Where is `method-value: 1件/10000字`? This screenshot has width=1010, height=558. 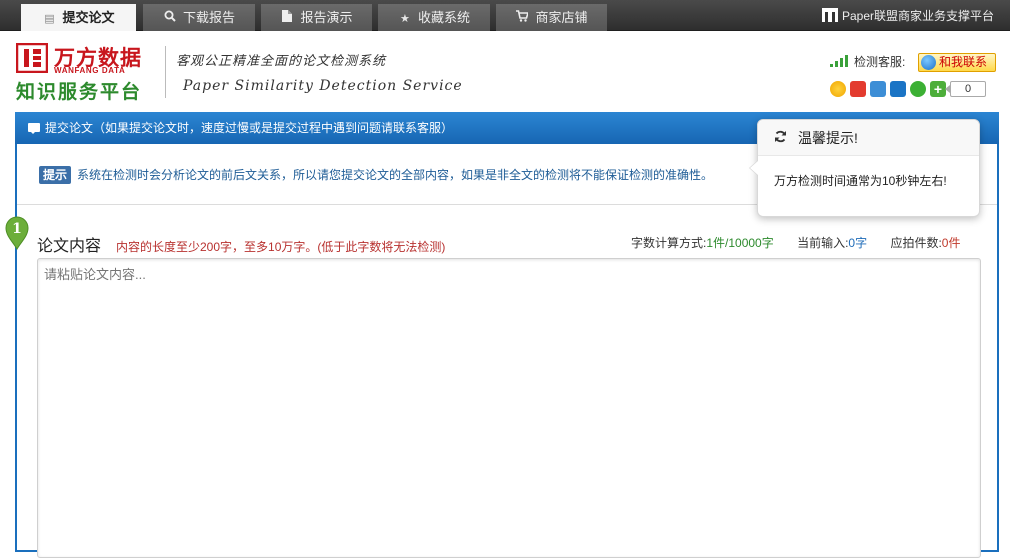 method-value: 1件/10000字 is located at coordinates (740, 243).